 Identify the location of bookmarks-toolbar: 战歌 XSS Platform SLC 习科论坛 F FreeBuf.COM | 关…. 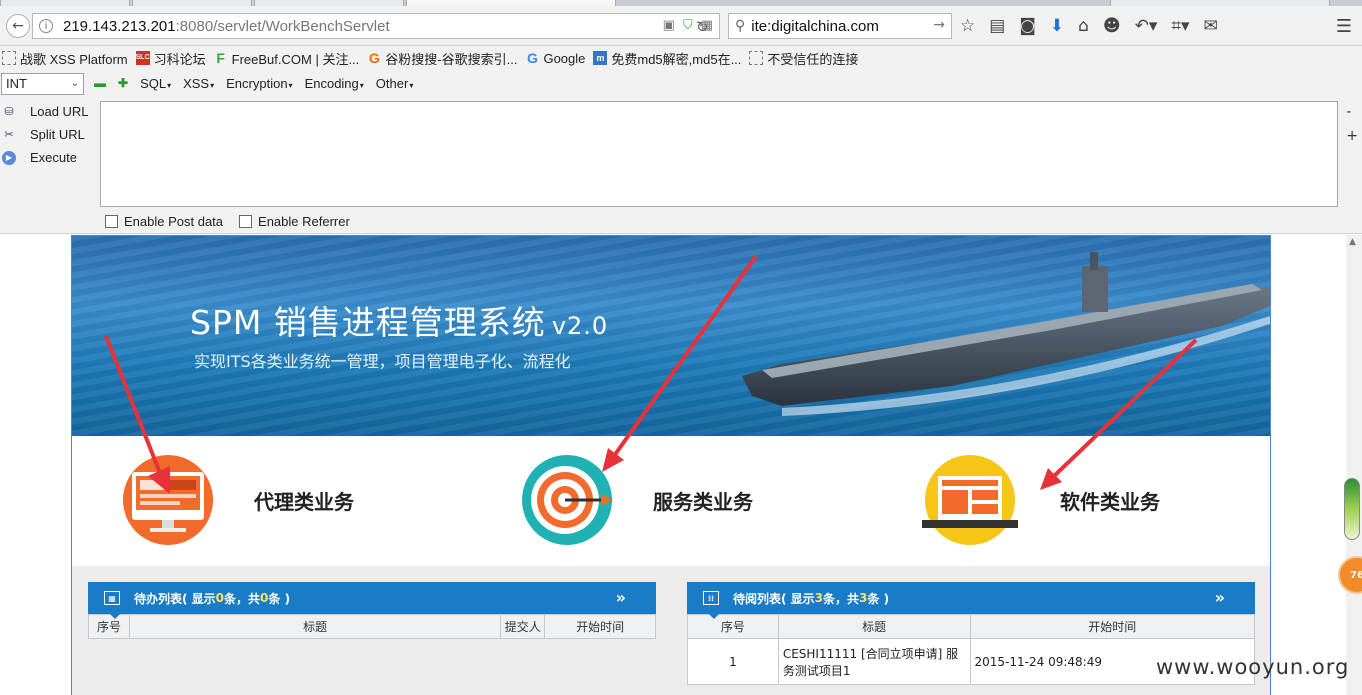
(681, 58).